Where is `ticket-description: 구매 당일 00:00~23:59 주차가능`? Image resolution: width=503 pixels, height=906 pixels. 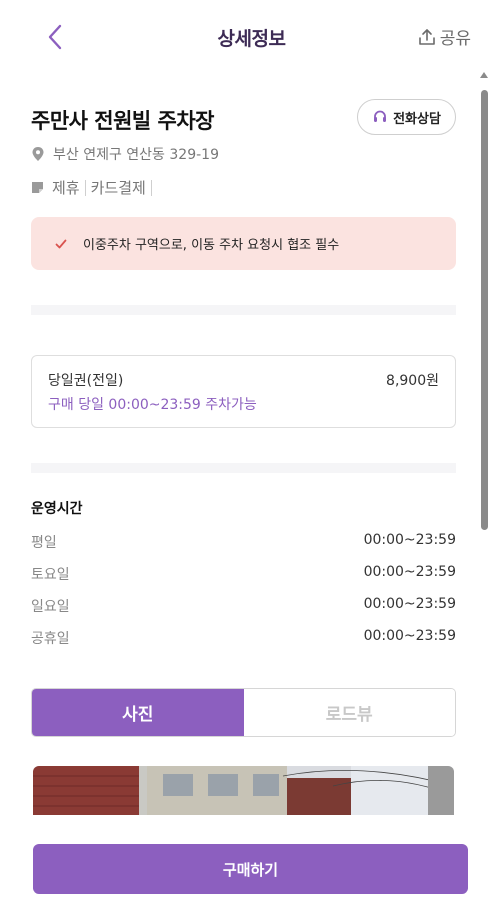 ticket-description: 구매 당일 00:00~23:59 주차가능 is located at coordinates (152, 405).